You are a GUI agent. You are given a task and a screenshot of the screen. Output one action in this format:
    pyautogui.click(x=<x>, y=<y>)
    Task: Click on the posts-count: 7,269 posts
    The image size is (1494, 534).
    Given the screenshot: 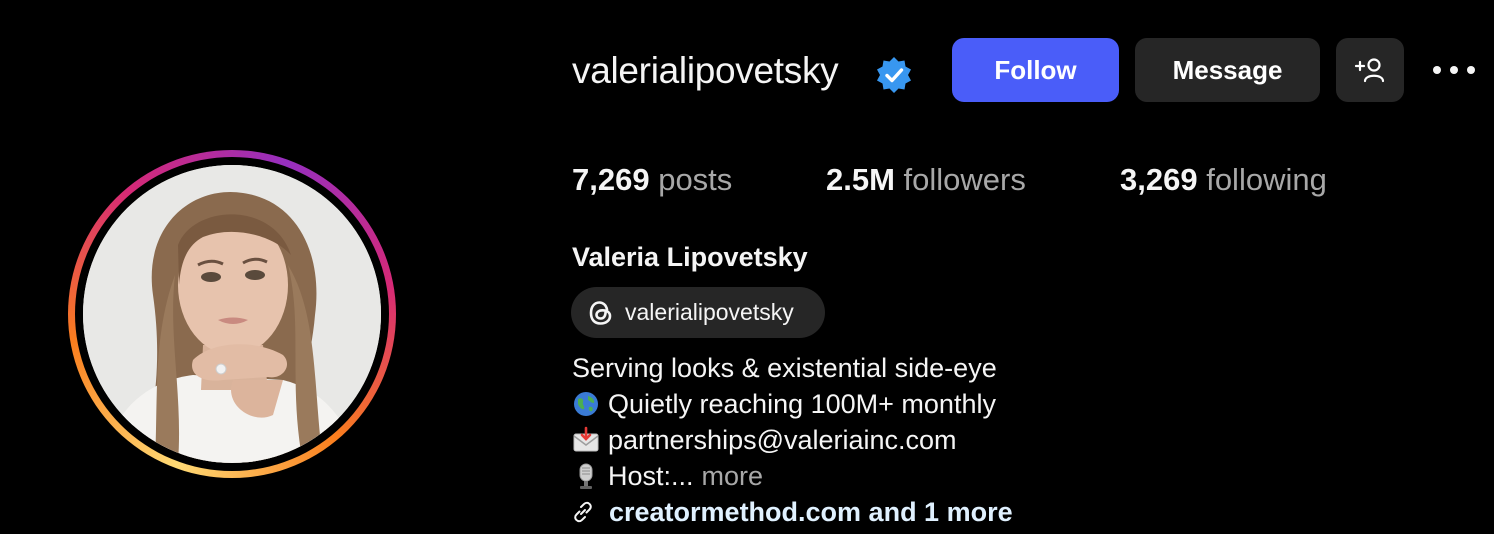 What is the action you would take?
    pyautogui.click(x=652, y=180)
    